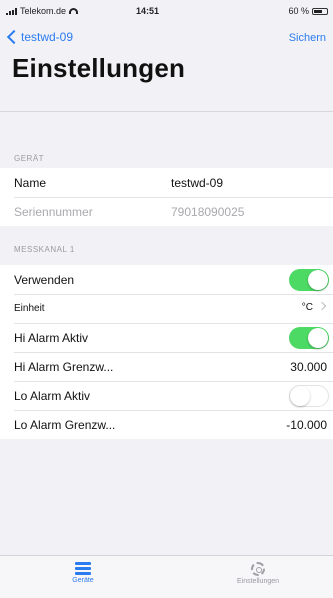 The image size is (333, 598). I want to click on page-title: Einstellungen, so click(99, 68).